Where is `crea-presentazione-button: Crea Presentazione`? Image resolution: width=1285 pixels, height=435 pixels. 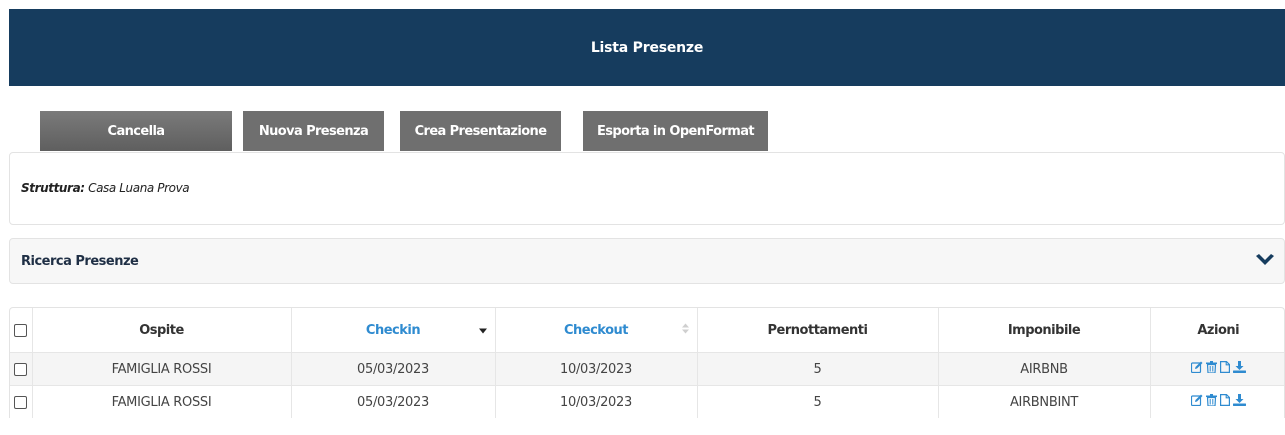 crea-presentazione-button: Crea Presentazione is located at coordinates (480, 131).